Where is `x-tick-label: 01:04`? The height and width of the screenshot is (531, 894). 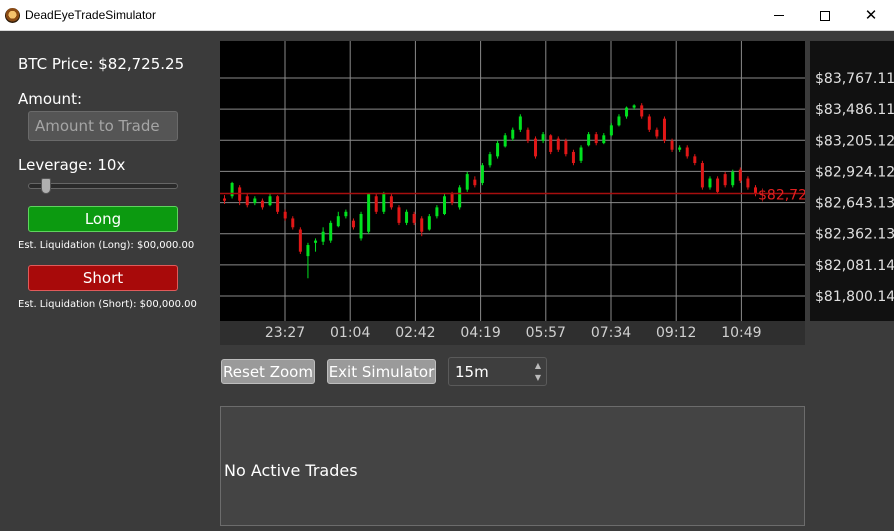 x-tick-label: 01:04 is located at coordinates (350, 333).